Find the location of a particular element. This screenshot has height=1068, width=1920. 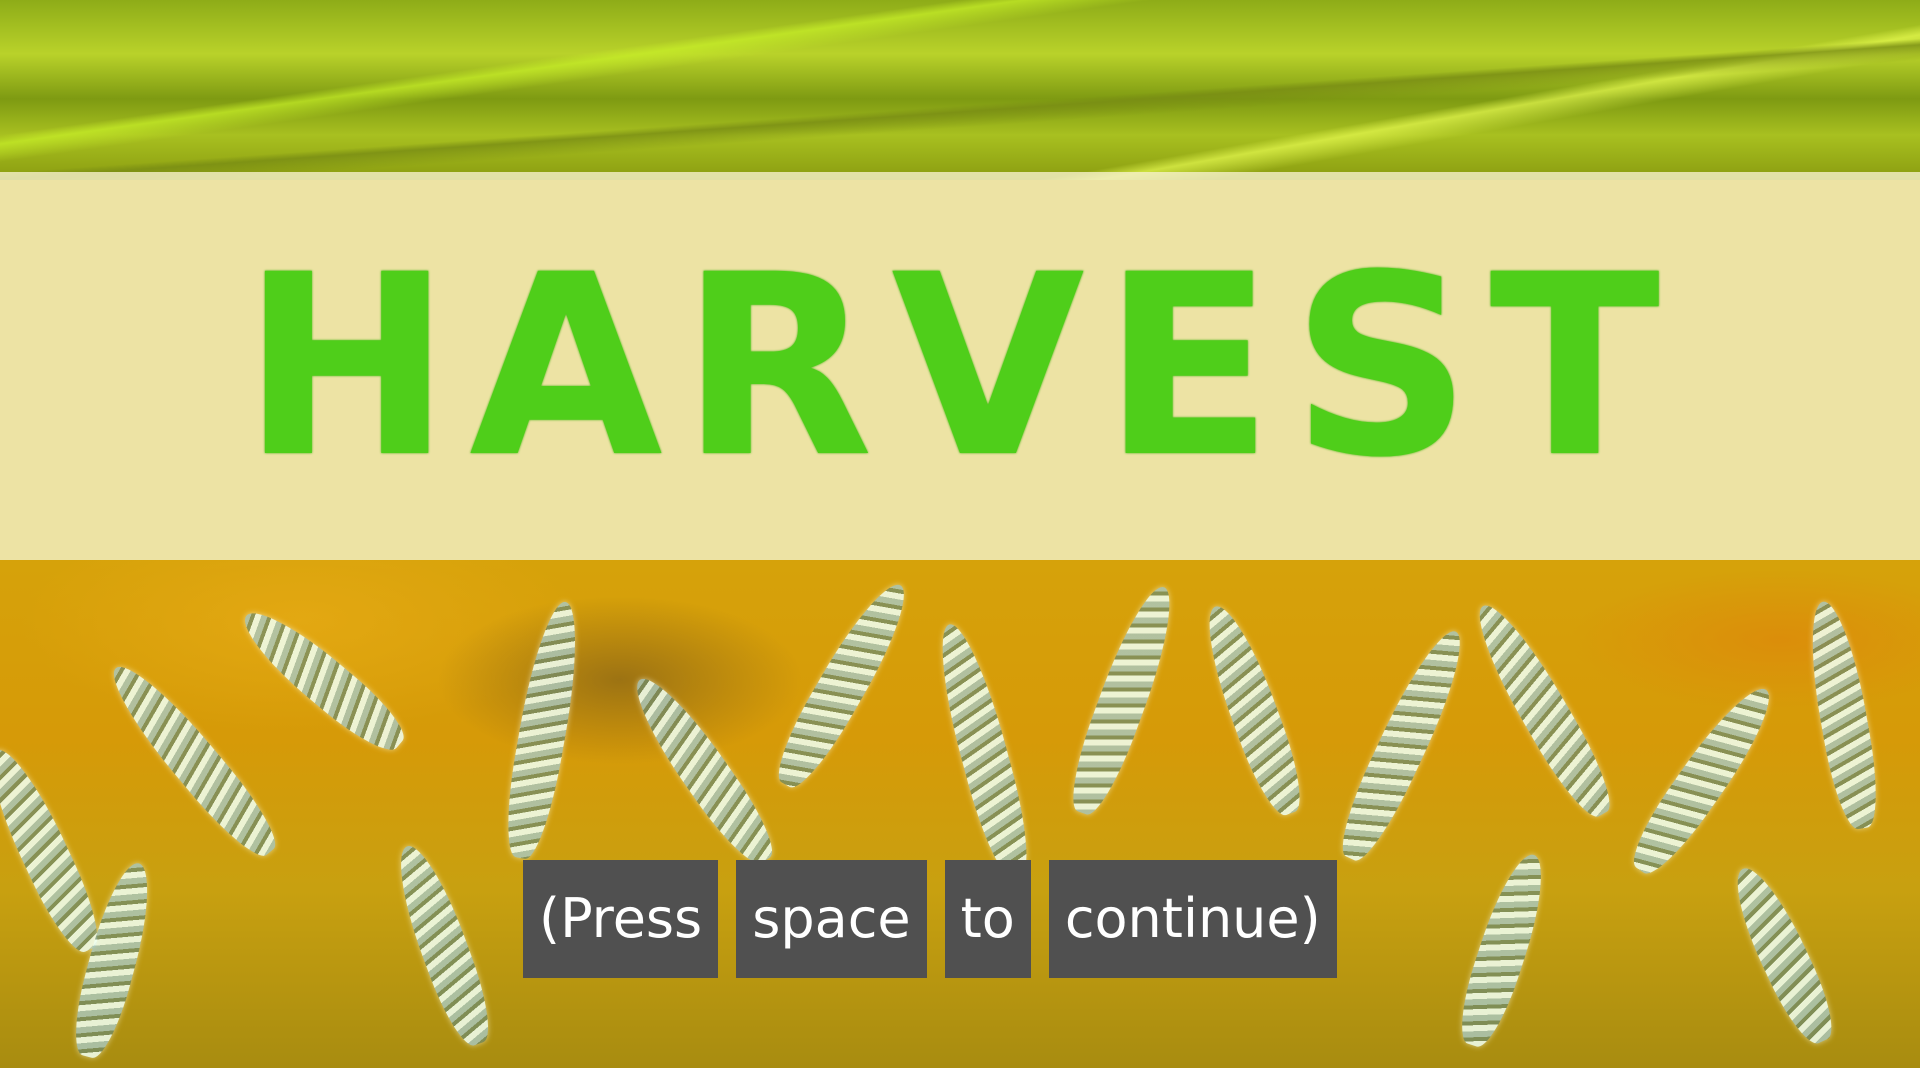

prompt-word: (Press is located at coordinates (621, 919).